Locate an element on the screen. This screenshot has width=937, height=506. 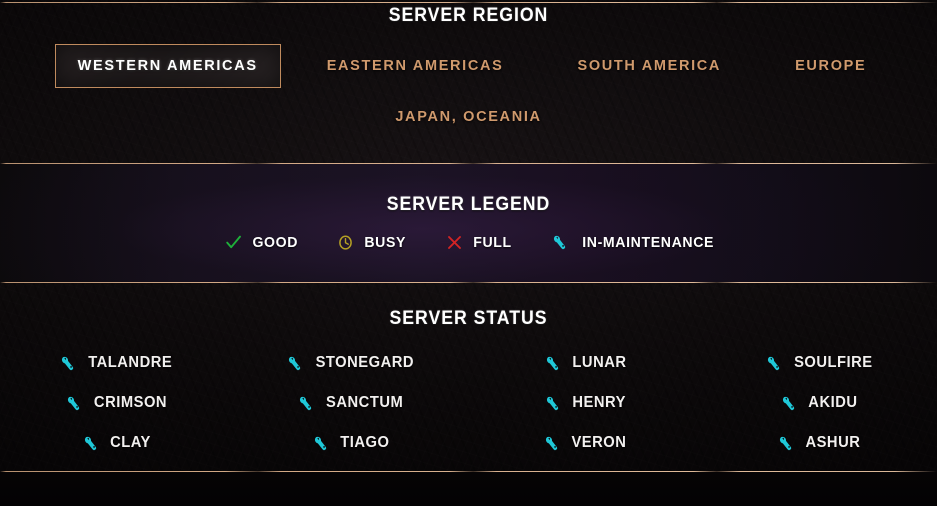
check-icon is located at coordinates (233, 241).